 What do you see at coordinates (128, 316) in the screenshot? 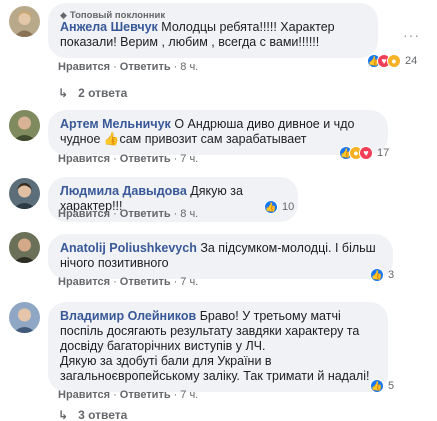
I see `comment-author: Владимир Олейников` at bounding box center [128, 316].